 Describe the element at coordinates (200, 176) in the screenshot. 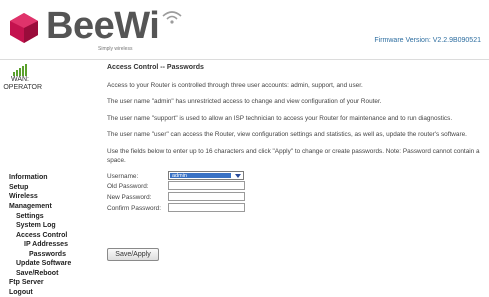

I see `username-selected-value: admin` at that location.